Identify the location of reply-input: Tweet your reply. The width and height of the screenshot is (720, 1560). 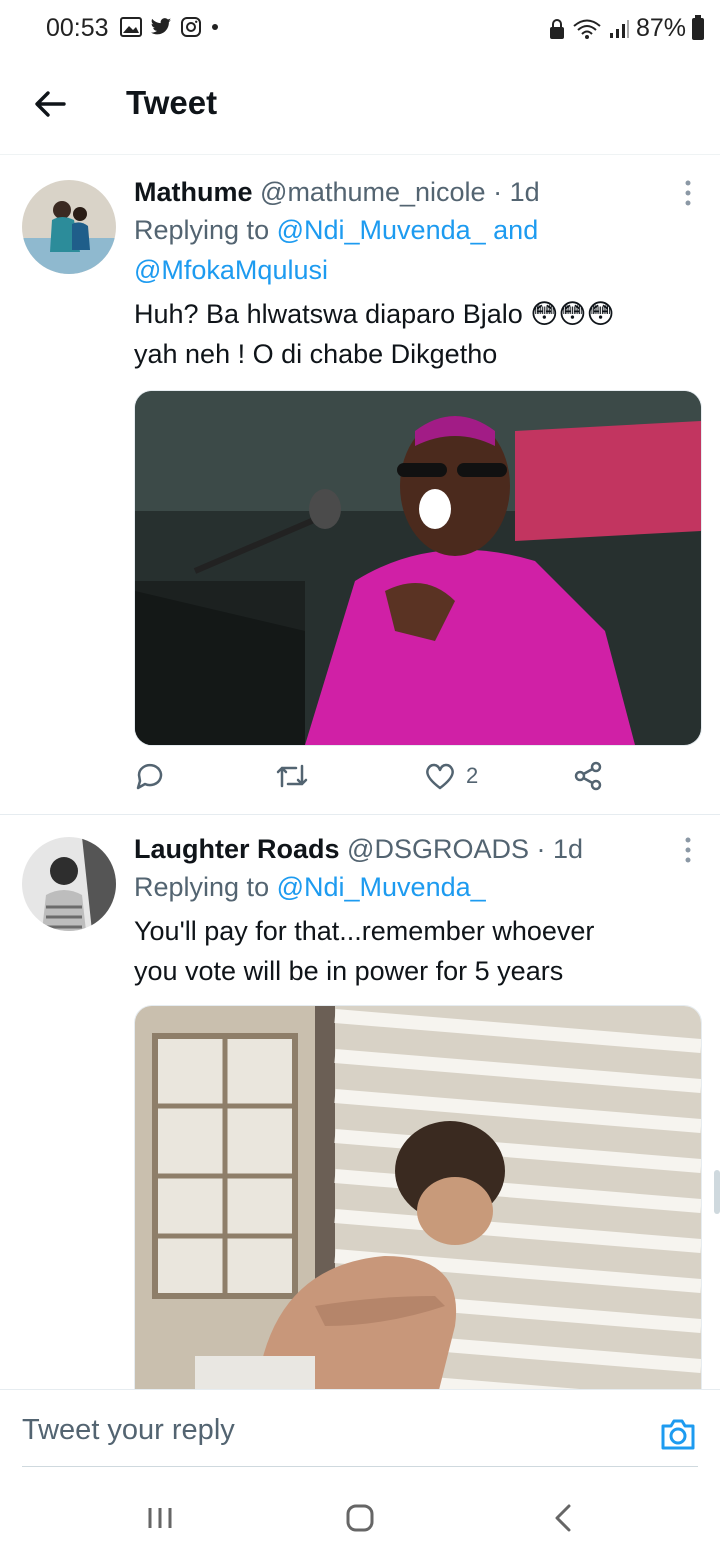
(128, 1430).